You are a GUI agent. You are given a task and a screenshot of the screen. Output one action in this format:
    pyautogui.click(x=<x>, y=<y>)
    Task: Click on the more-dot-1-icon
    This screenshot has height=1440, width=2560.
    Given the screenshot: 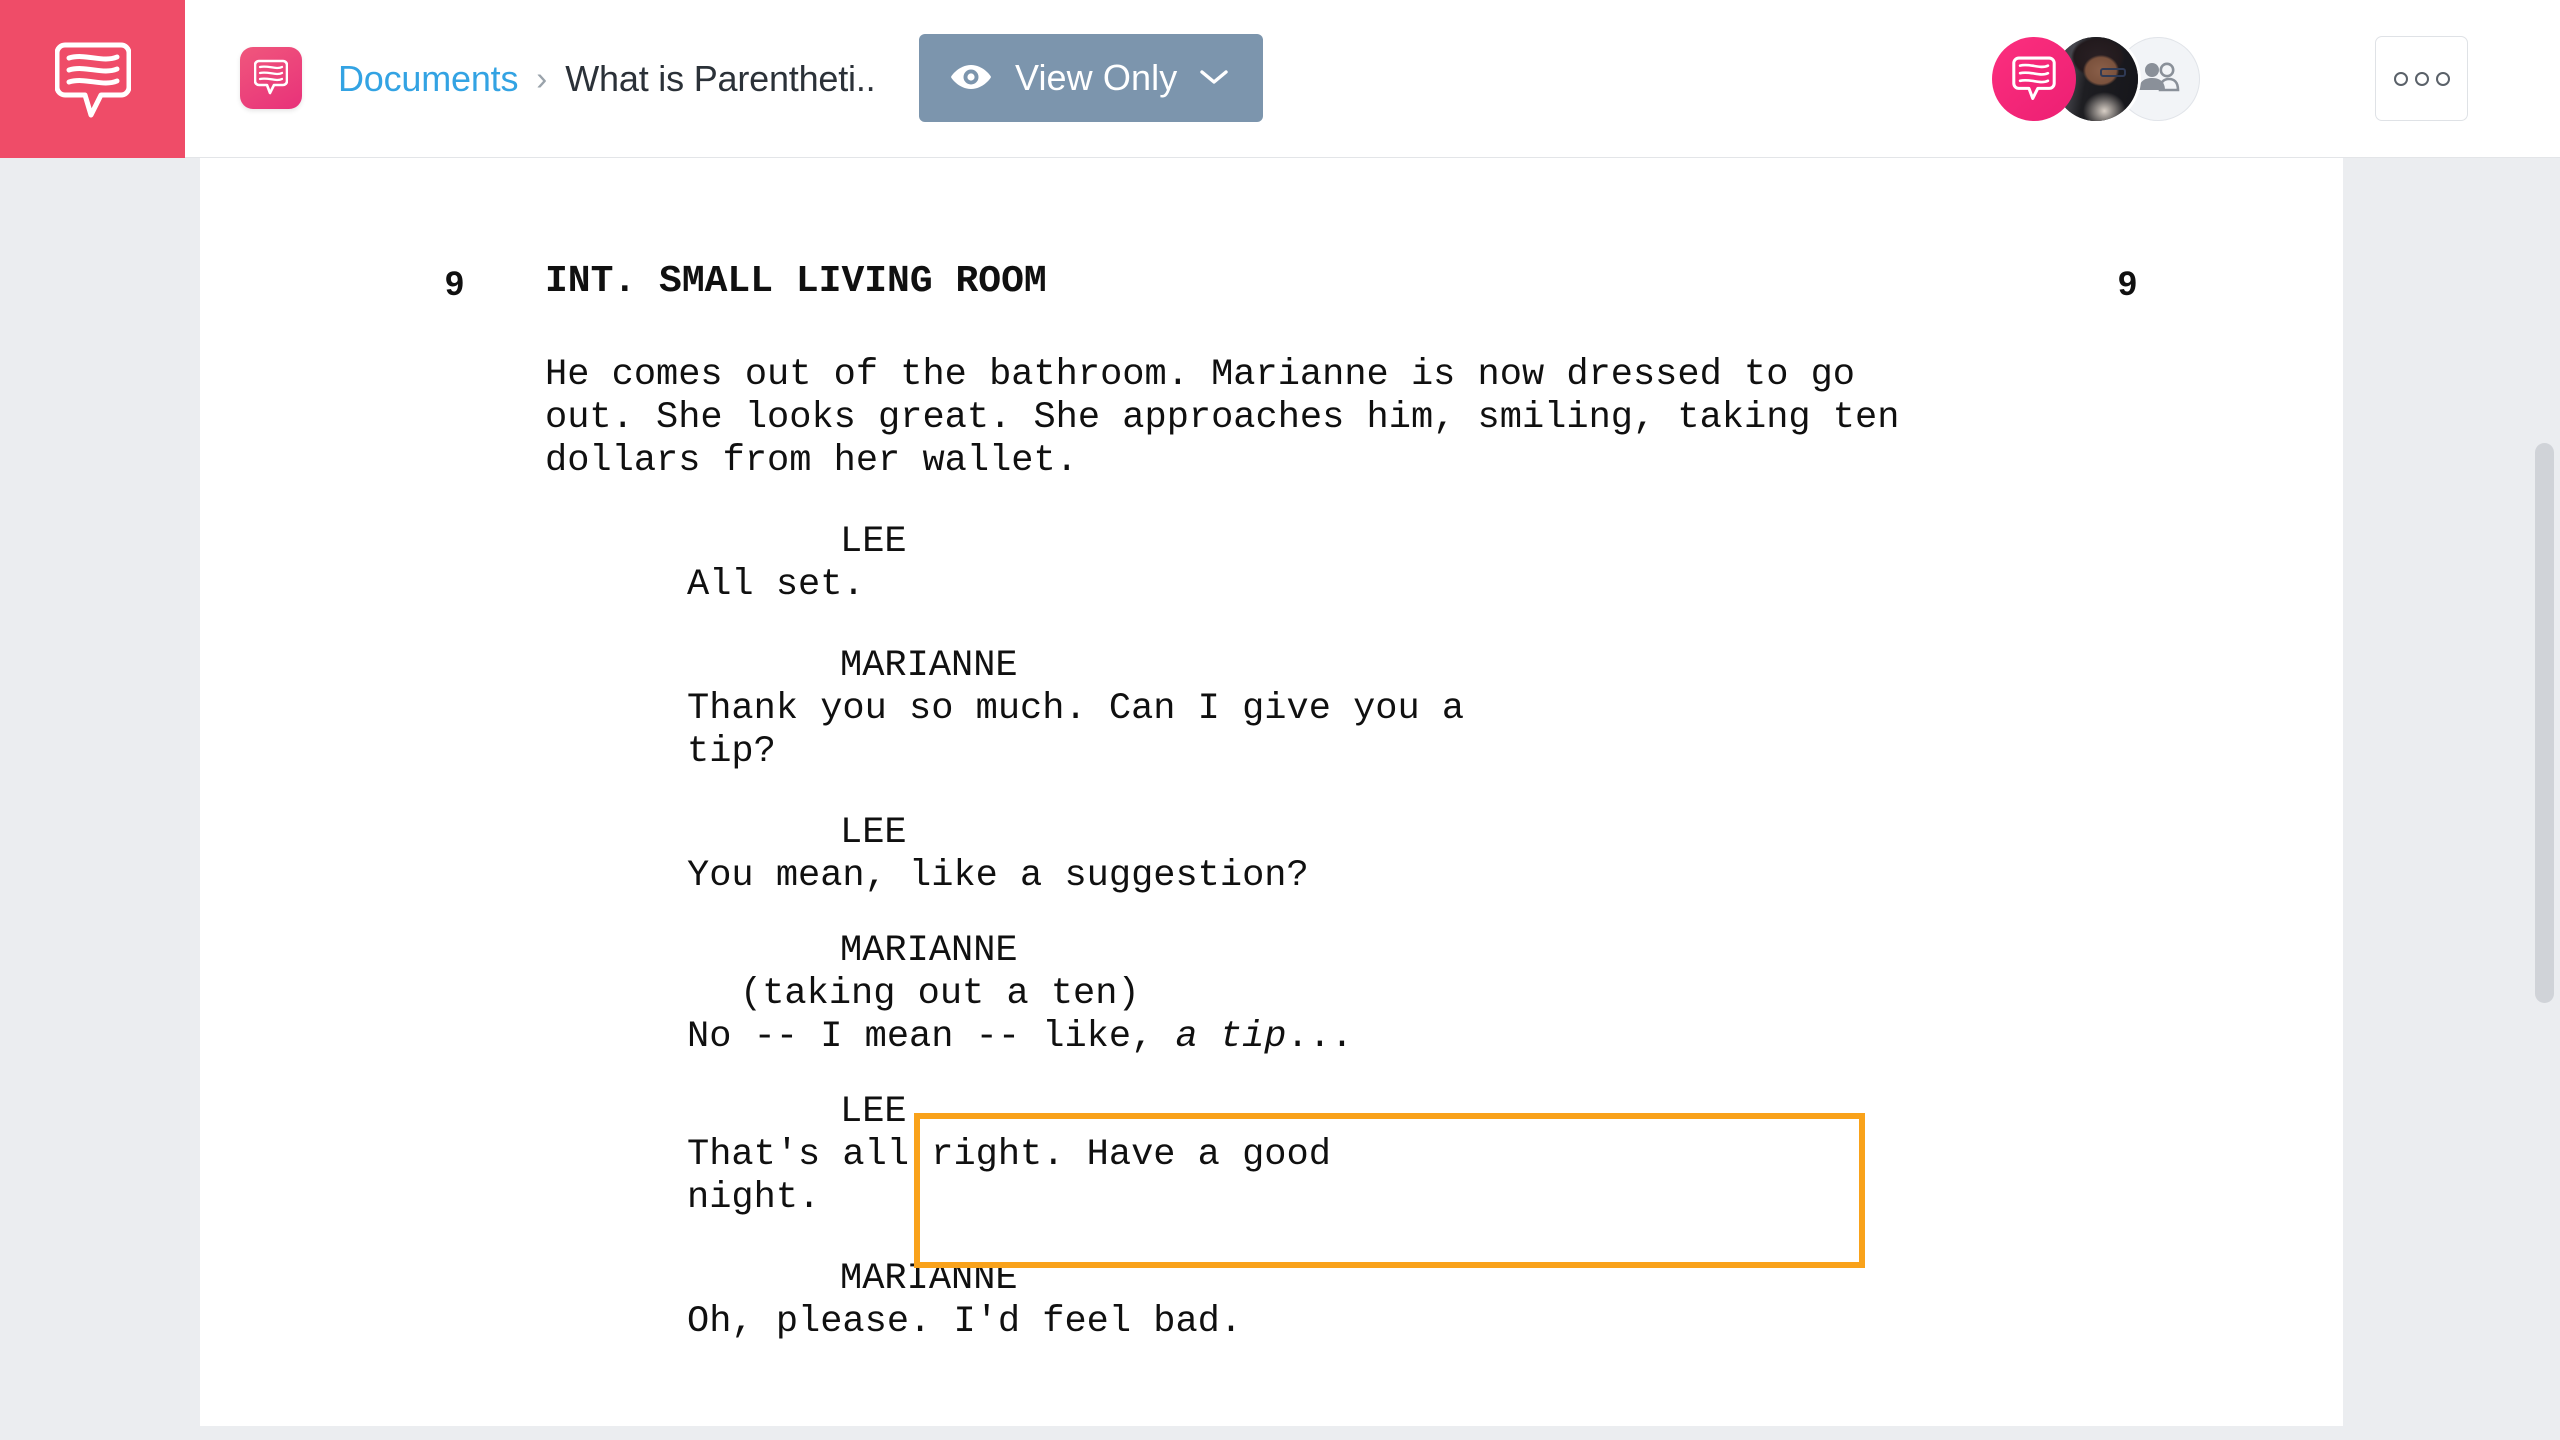 What is the action you would take?
    pyautogui.click(x=2400, y=78)
    